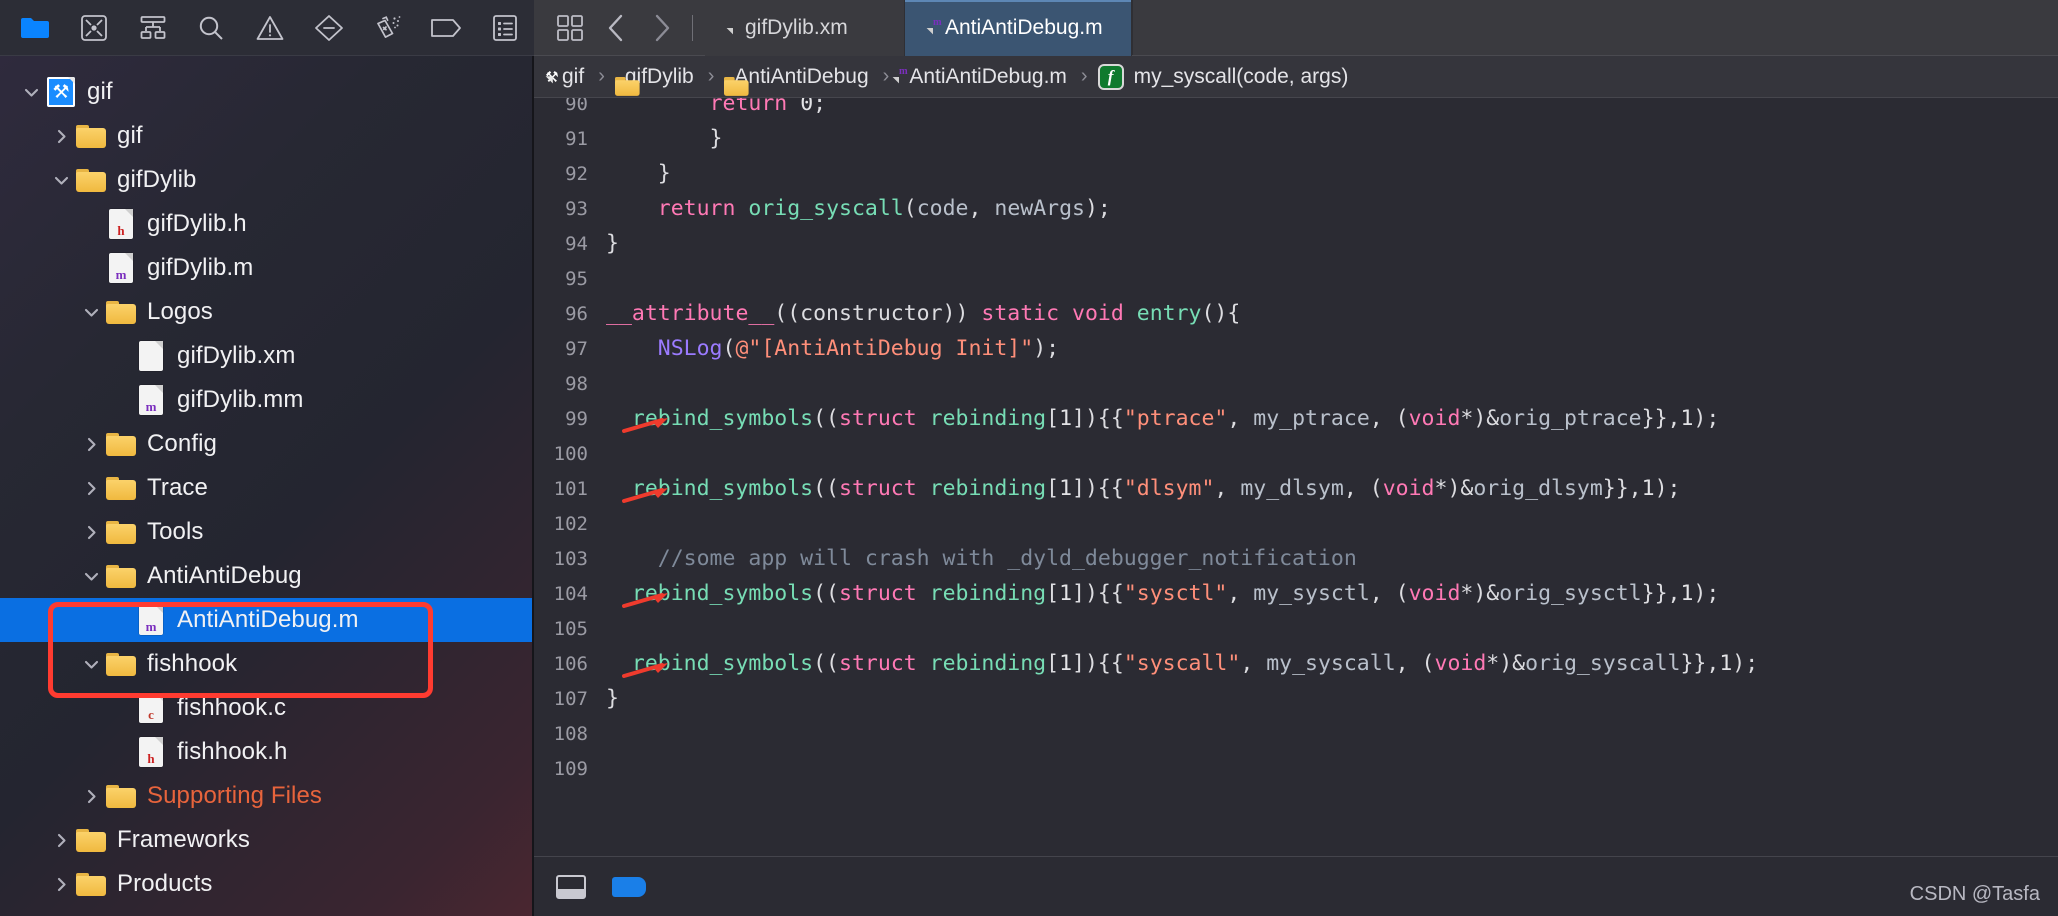 The height and width of the screenshot is (916, 2058). Describe the element at coordinates (616, 28) in the screenshot. I see `back-chevron-icon` at that location.